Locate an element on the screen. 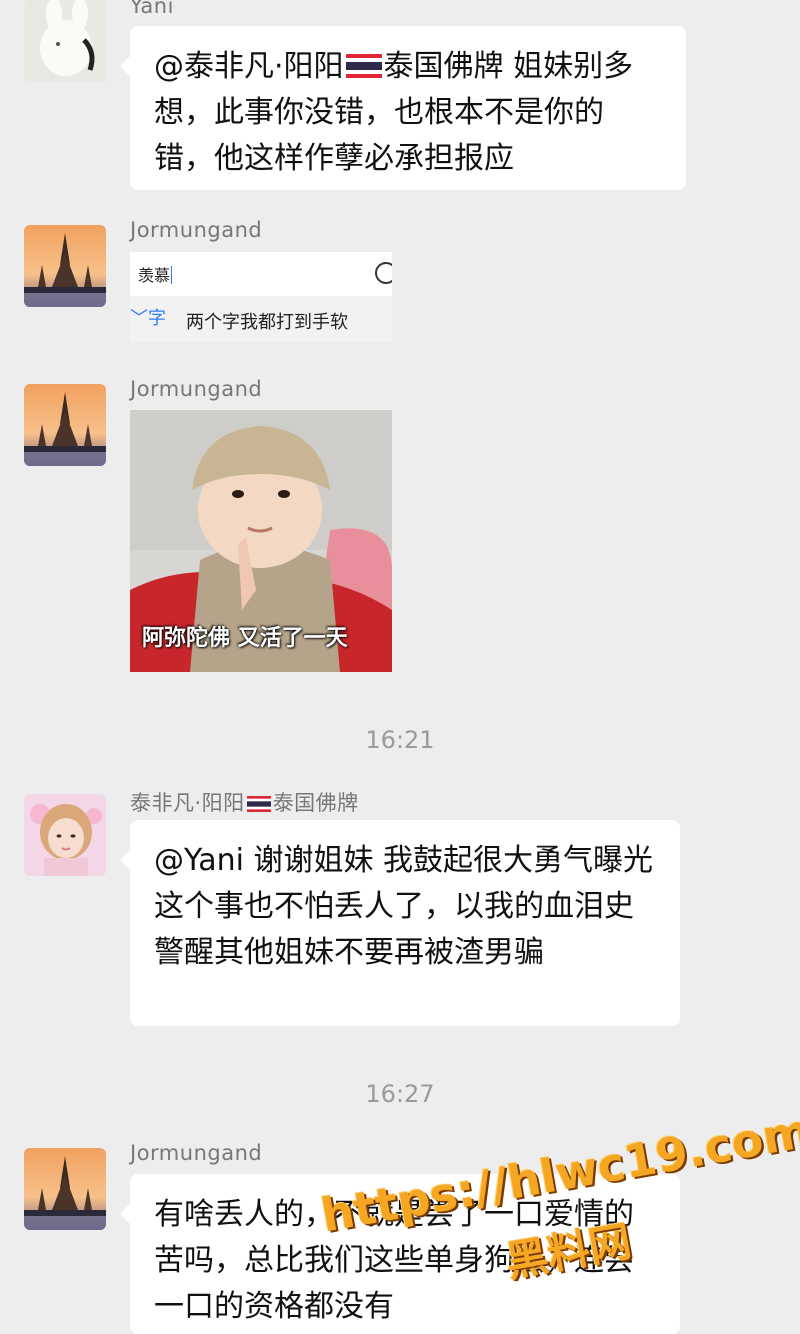 Image resolution: width=800 pixels, height=1334 pixels. candidate-word: ﹀字 is located at coordinates (148, 318).